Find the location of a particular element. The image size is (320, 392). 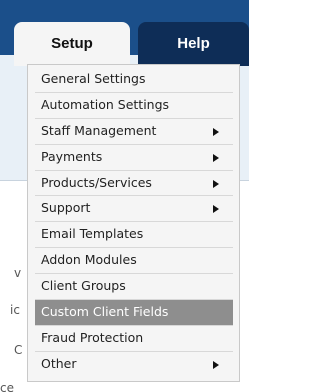

menu-item-payments: Payments is located at coordinates (134, 158).